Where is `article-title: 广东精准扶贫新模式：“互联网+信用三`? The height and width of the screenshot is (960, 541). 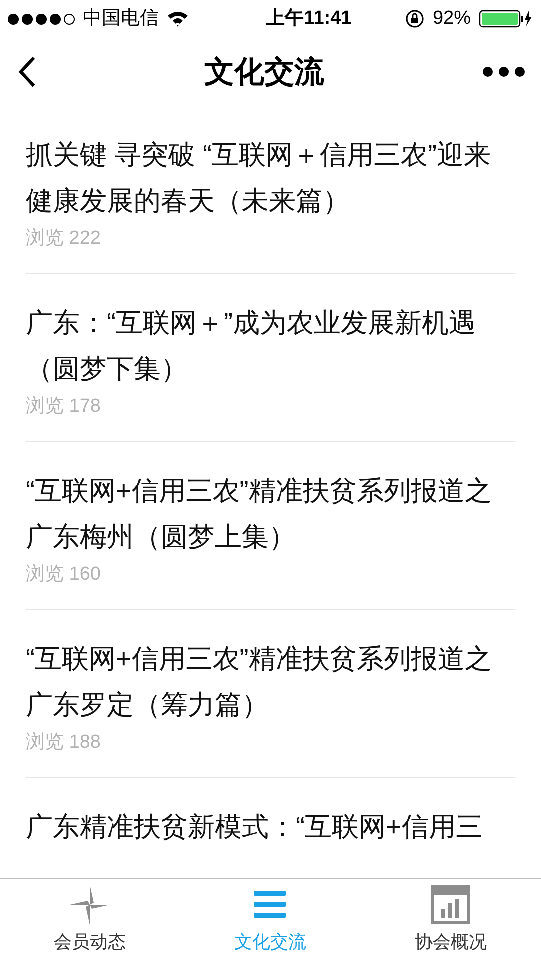
article-title: 广东精准扶贫新模式：“互联网+信用三 is located at coordinates (255, 827).